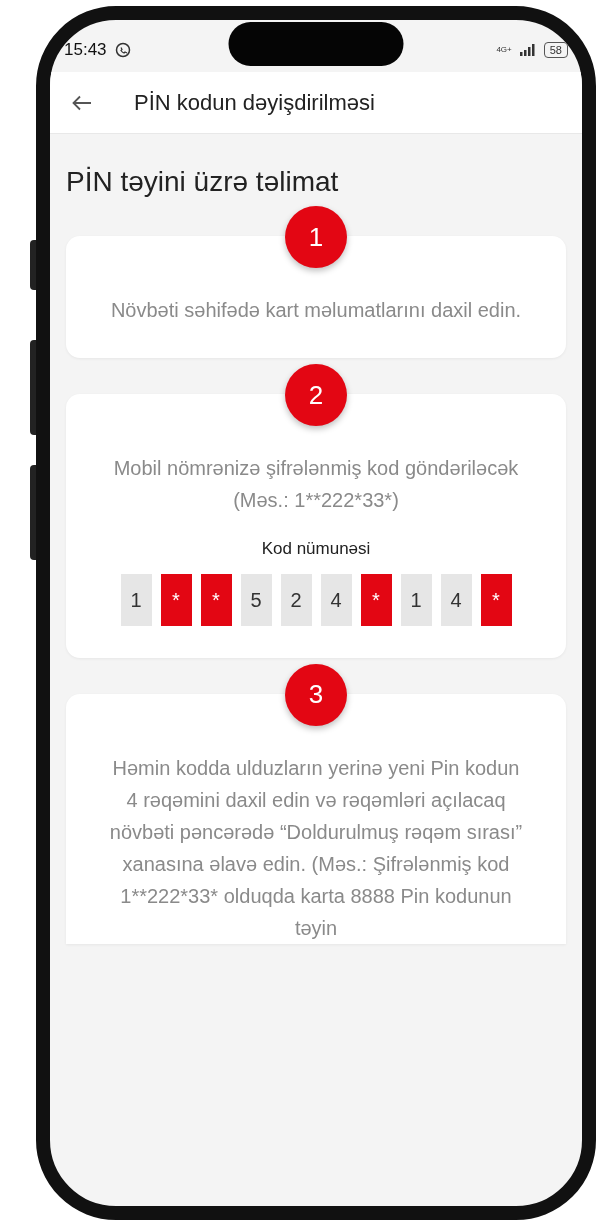  What do you see at coordinates (122, 50) in the screenshot?
I see `chat-icon` at bounding box center [122, 50].